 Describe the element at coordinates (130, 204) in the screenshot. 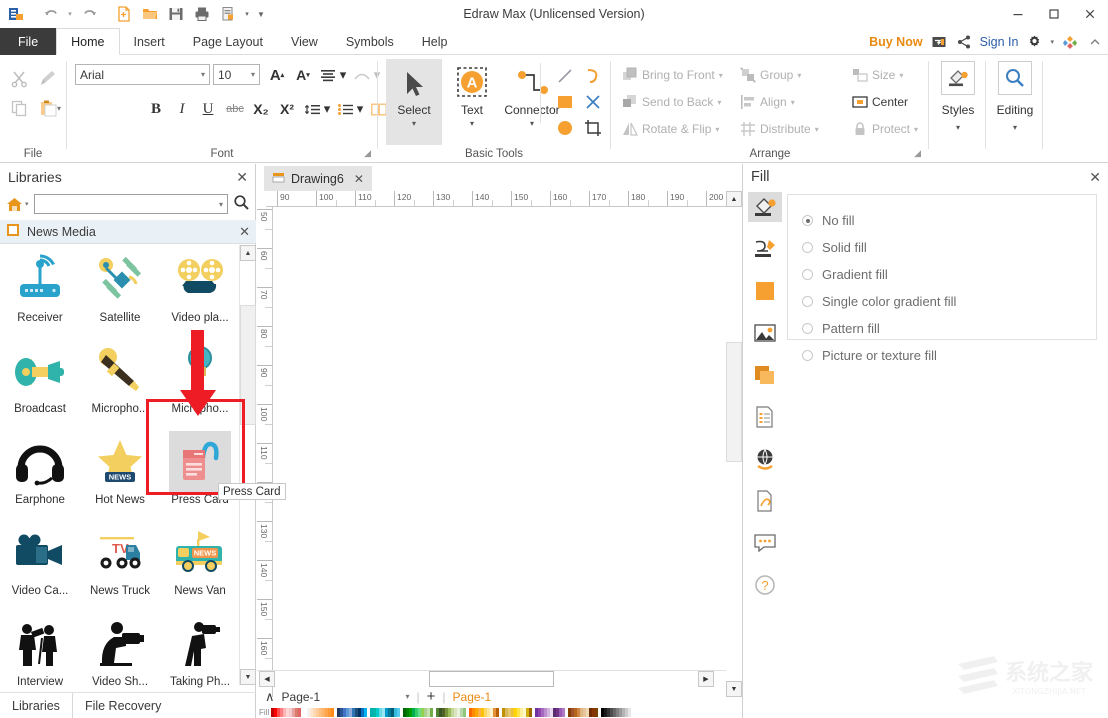

I see `libraries-search-input: ▾` at that location.